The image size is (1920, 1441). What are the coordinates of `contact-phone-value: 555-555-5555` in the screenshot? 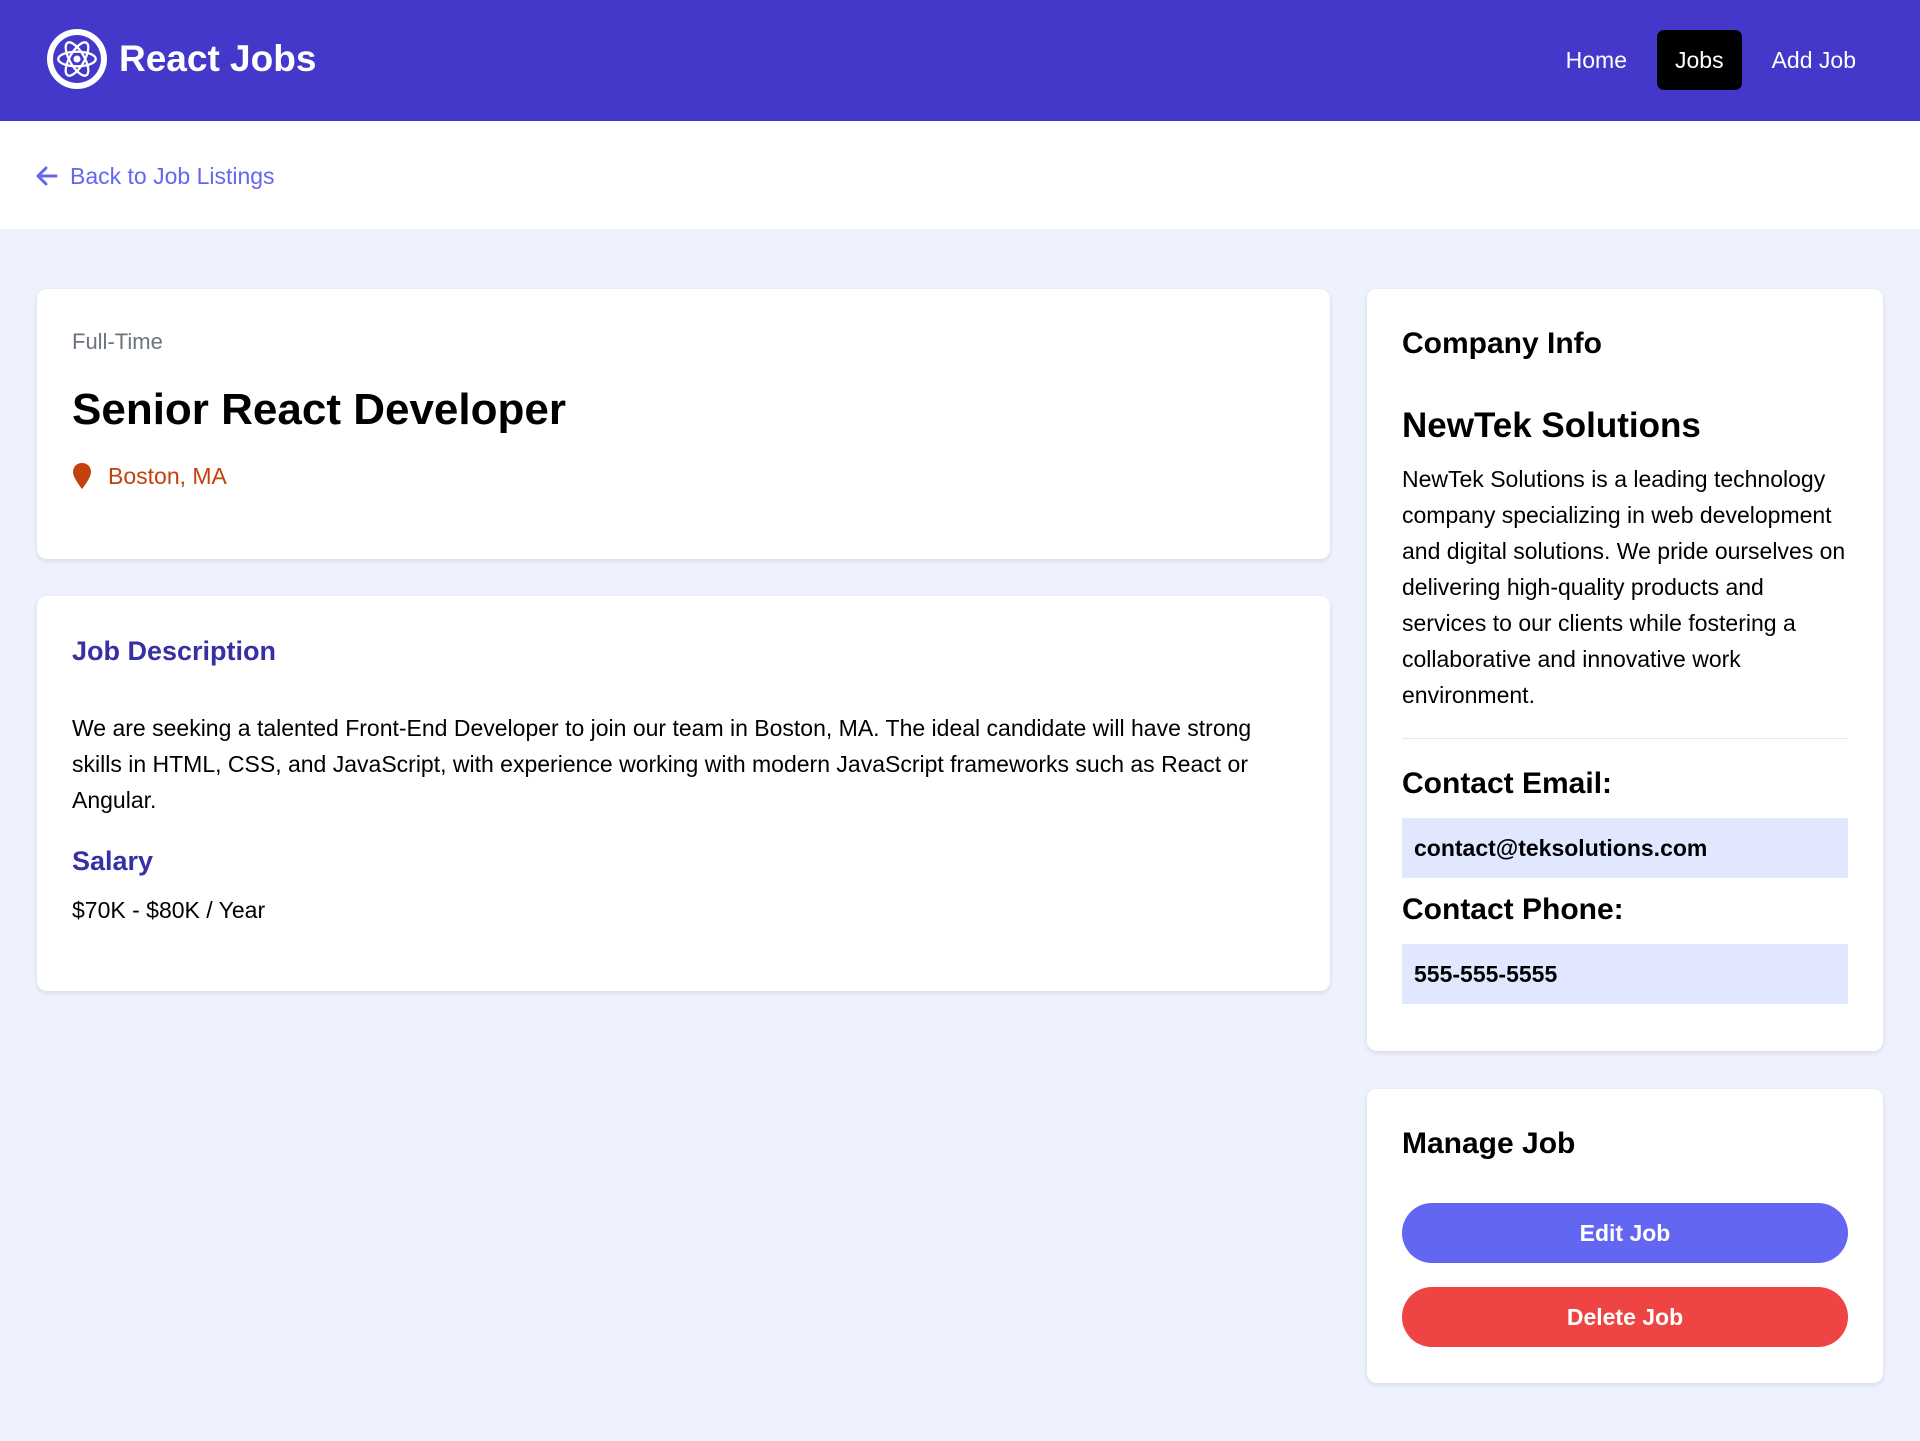 It's located at (1625, 974).